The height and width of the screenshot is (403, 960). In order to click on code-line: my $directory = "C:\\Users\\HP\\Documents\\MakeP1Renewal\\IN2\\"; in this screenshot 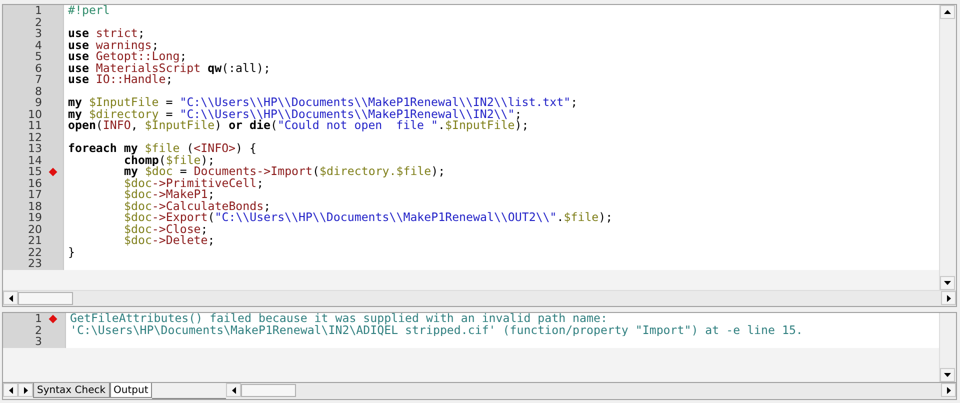, I will do `click(294, 114)`.